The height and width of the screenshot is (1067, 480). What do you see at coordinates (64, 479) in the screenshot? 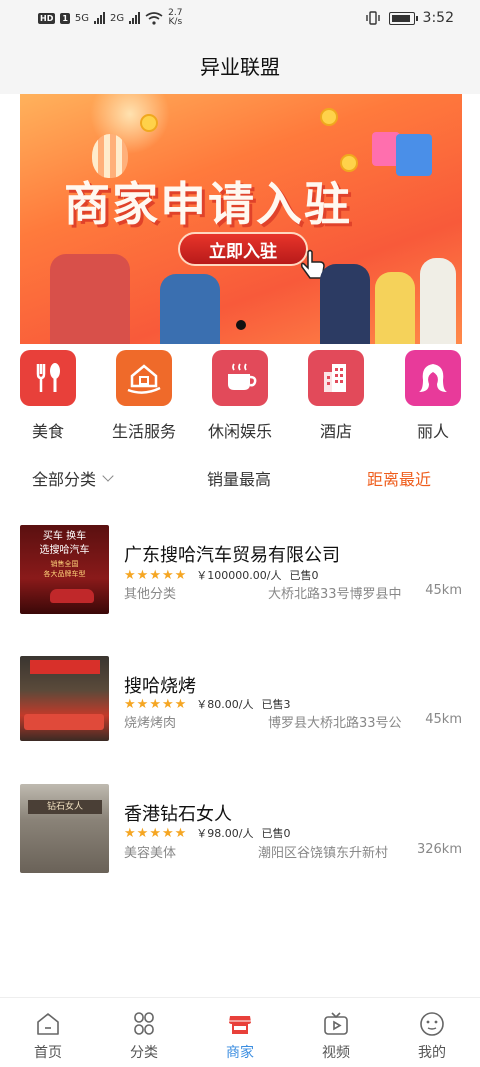
I see `filter-all-label: 全部分类` at bounding box center [64, 479].